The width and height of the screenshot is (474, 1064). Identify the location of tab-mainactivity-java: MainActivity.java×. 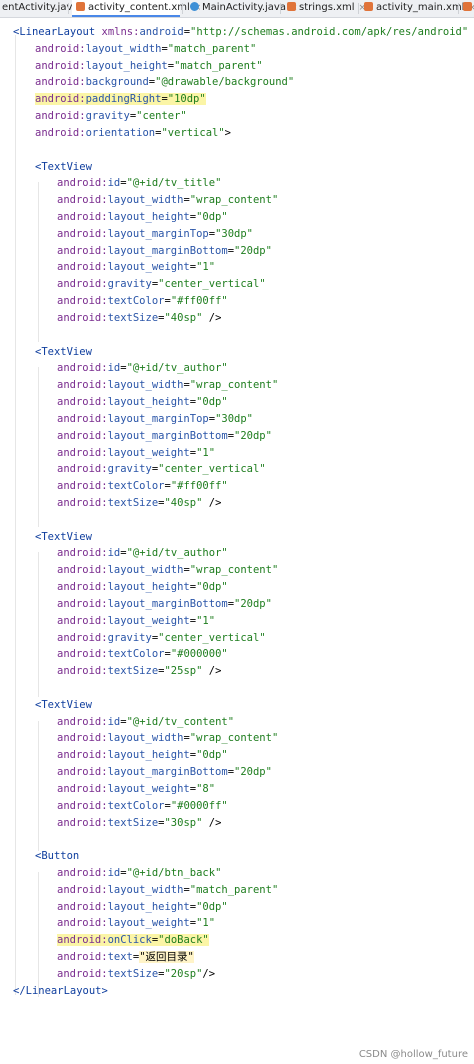
(242, 8).